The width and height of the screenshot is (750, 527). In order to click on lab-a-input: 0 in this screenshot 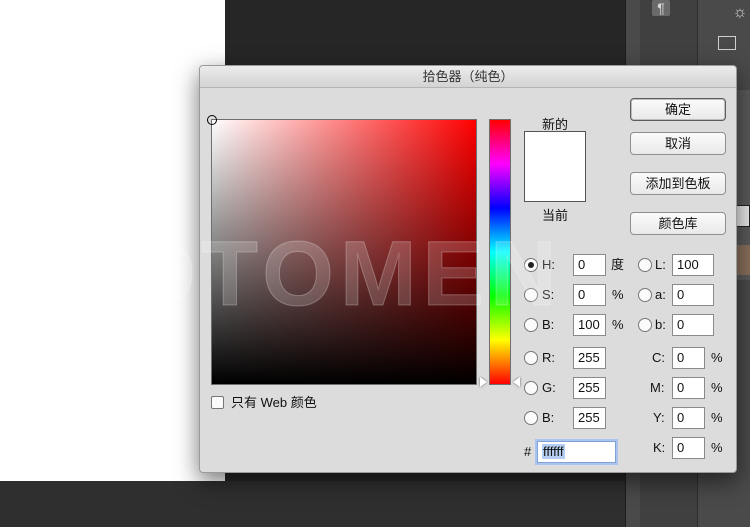, I will do `click(693, 295)`.